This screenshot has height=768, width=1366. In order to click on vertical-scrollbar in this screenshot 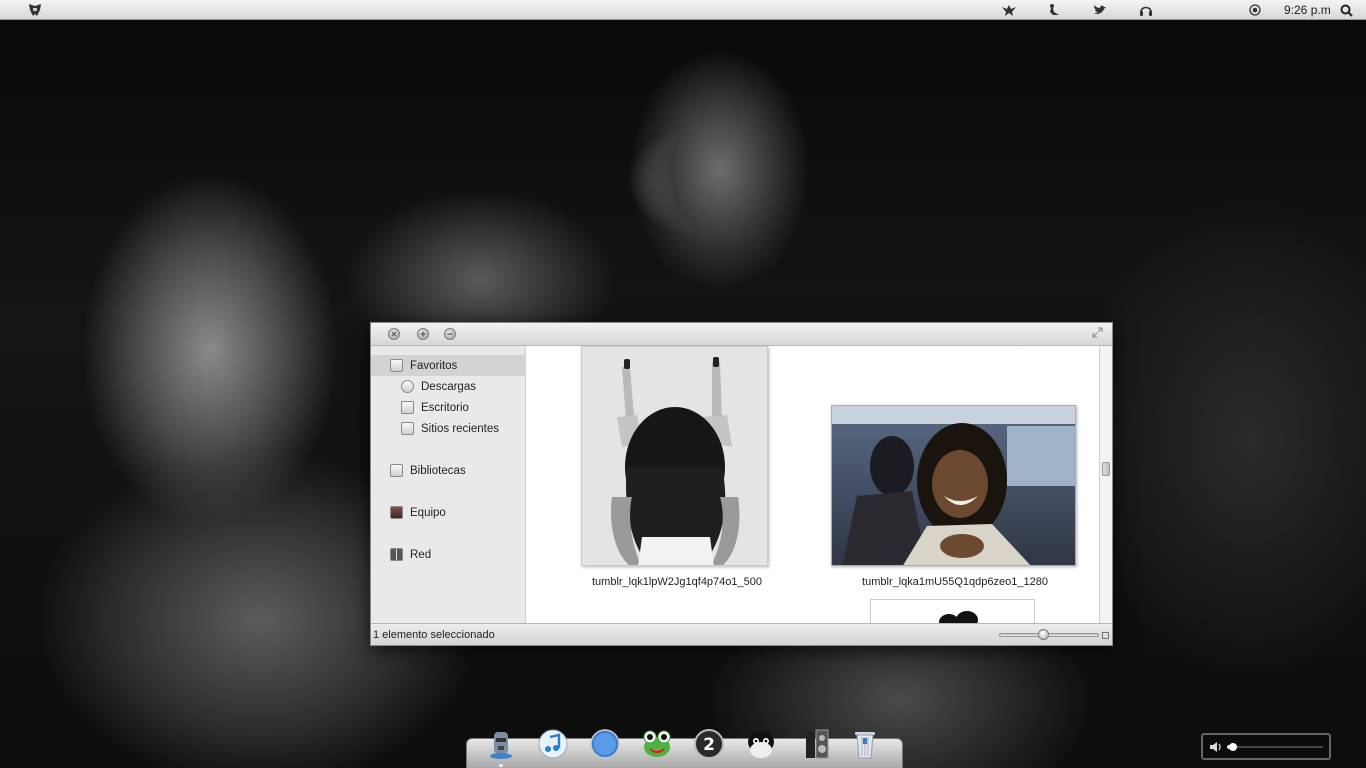, I will do `click(1105, 484)`.